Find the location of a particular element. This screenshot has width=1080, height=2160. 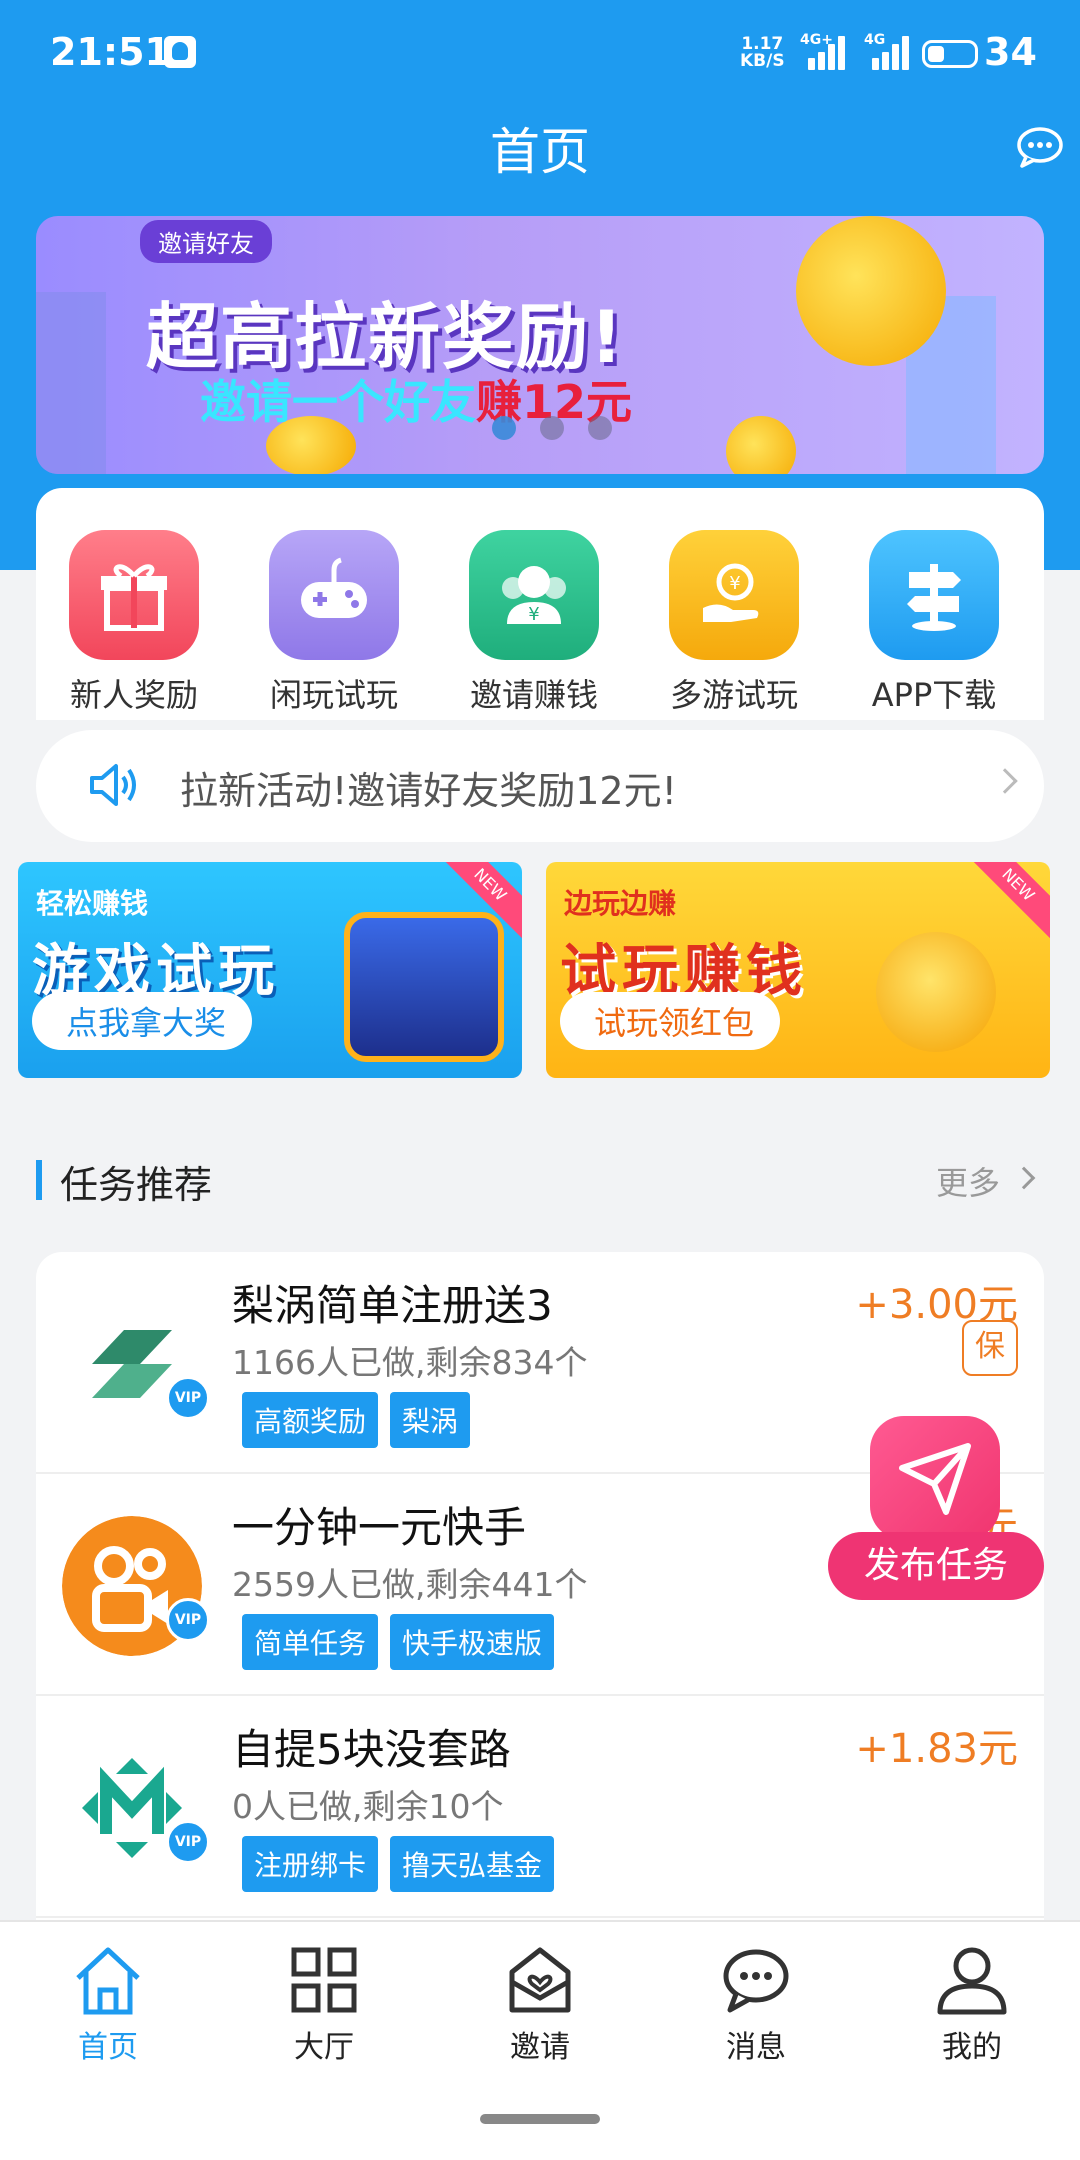

new-badge: NEW is located at coordinates (1007, 900).